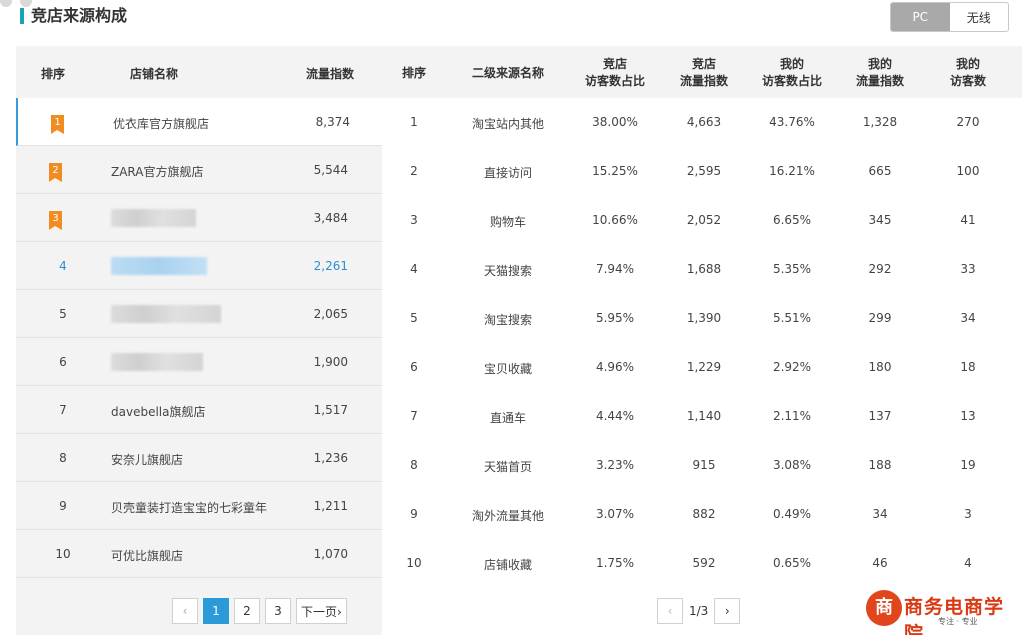  I want to click on header-my-traffic-index: 我的 流量指数, so click(880, 73).